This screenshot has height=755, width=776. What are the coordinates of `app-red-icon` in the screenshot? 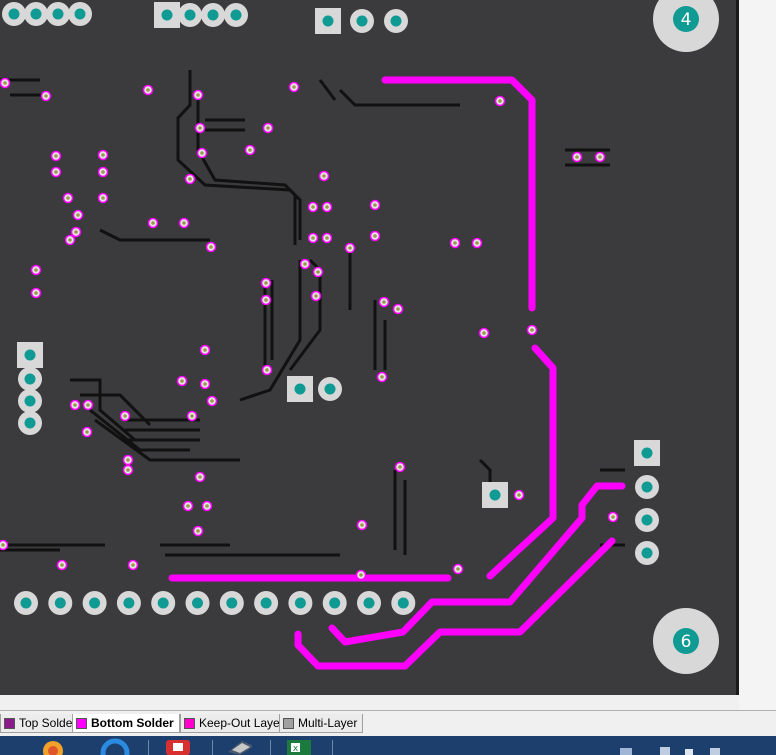 It's located at (178, 746).